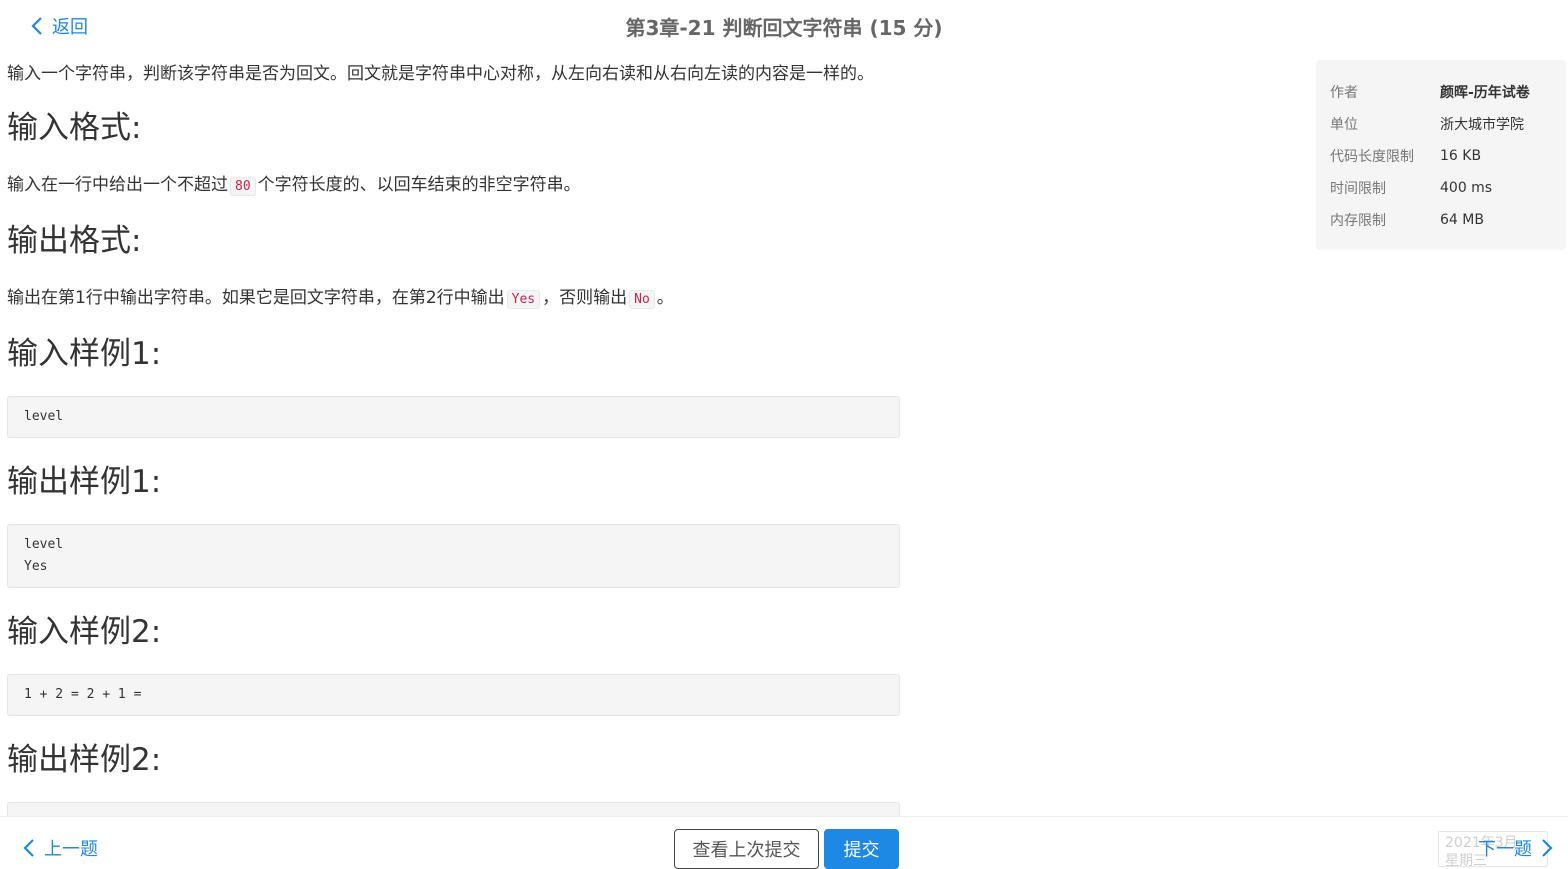 Image resolution: width=1568 pixels, height=869 pixels. I want to click on info-row-unit: 单位 浙大城市学院, so click(1441, 124).